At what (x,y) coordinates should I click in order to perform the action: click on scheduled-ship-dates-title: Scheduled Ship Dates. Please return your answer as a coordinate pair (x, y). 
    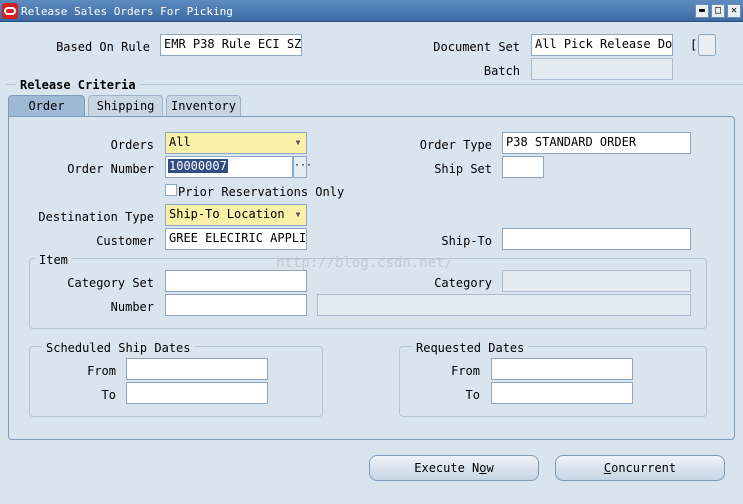
    Looking at the image, I should click on (118, 348).